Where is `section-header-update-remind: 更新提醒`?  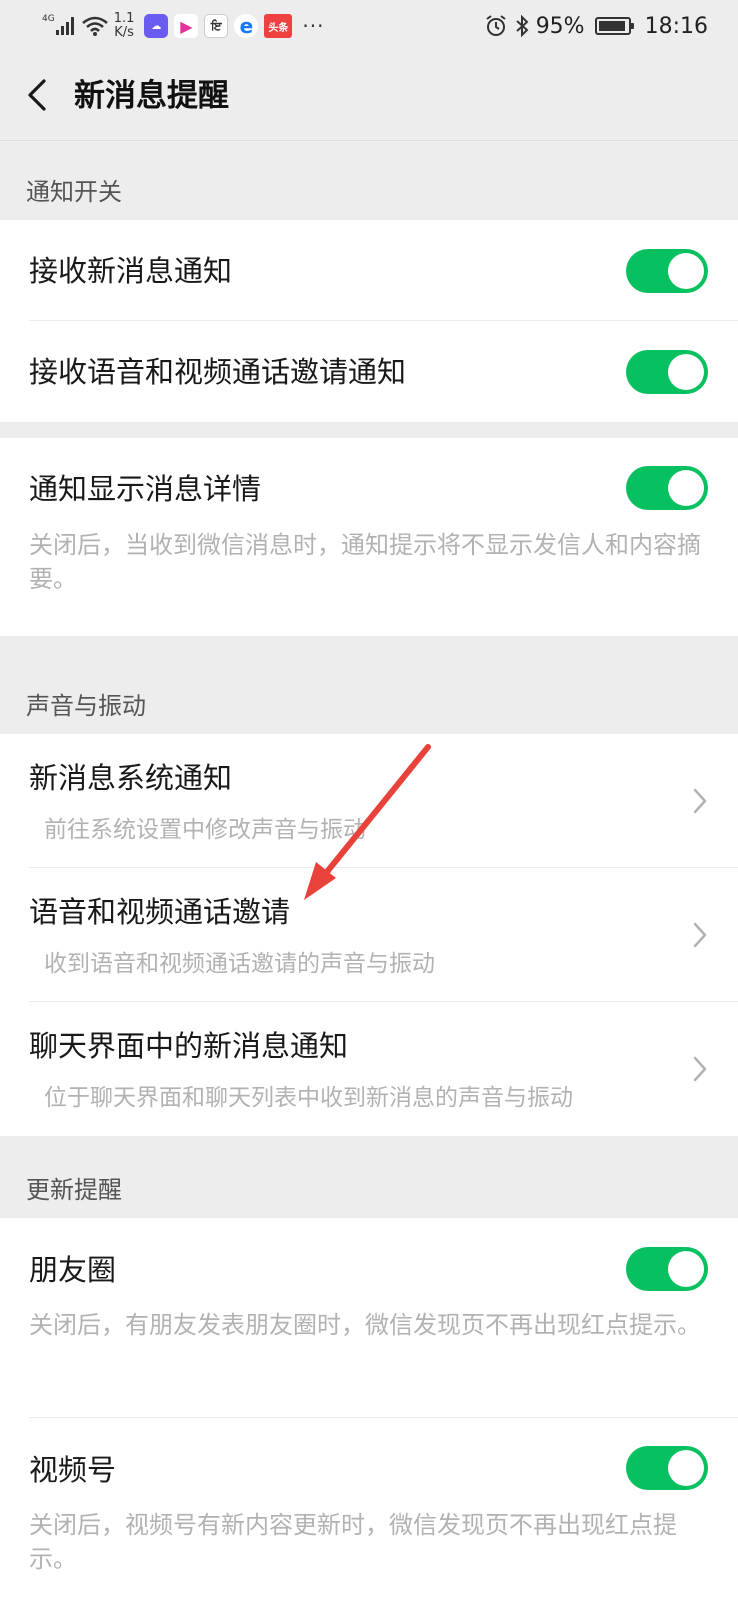
section-header-update-remind: 更新提醒 is located at coordinates (74, 1190).